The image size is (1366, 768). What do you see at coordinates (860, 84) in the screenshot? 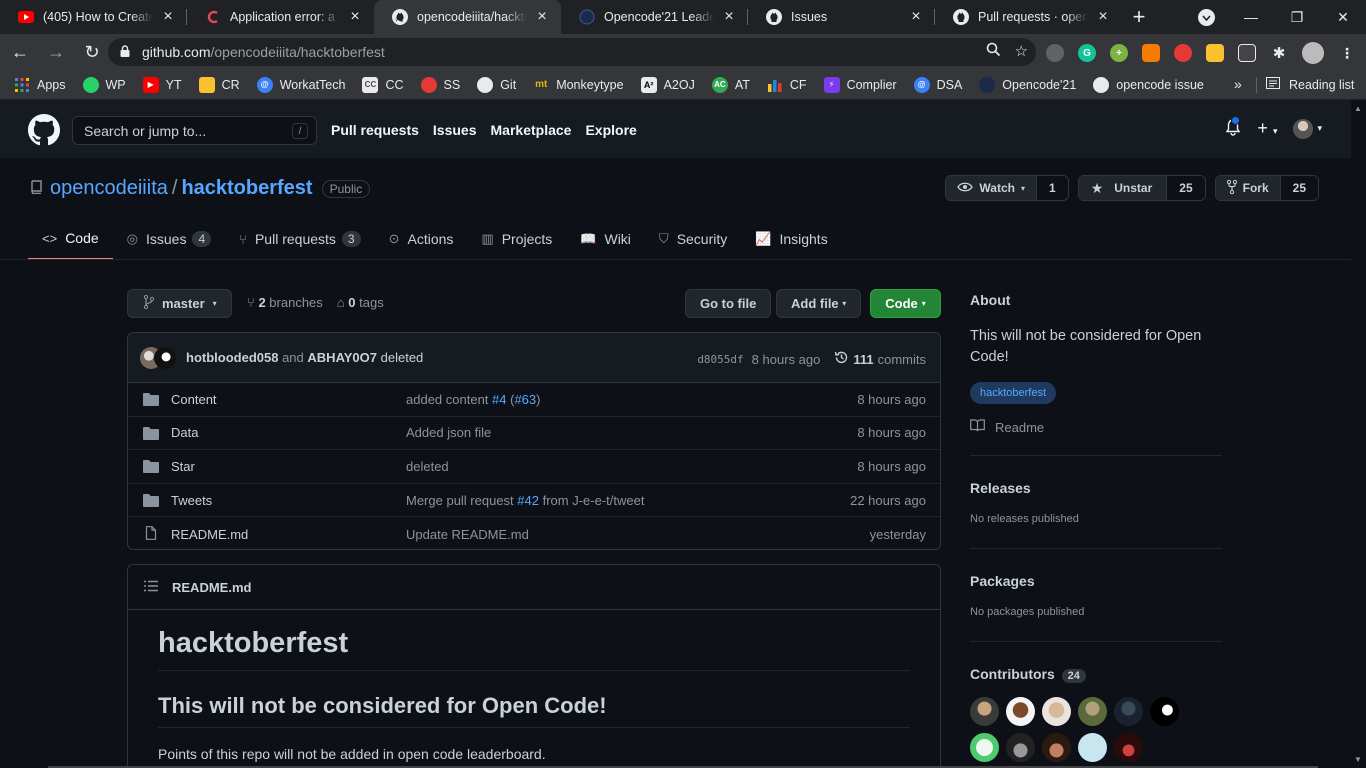
I see `bookmark-complier: ⚡ Complier` at bounding box center [860, 84].